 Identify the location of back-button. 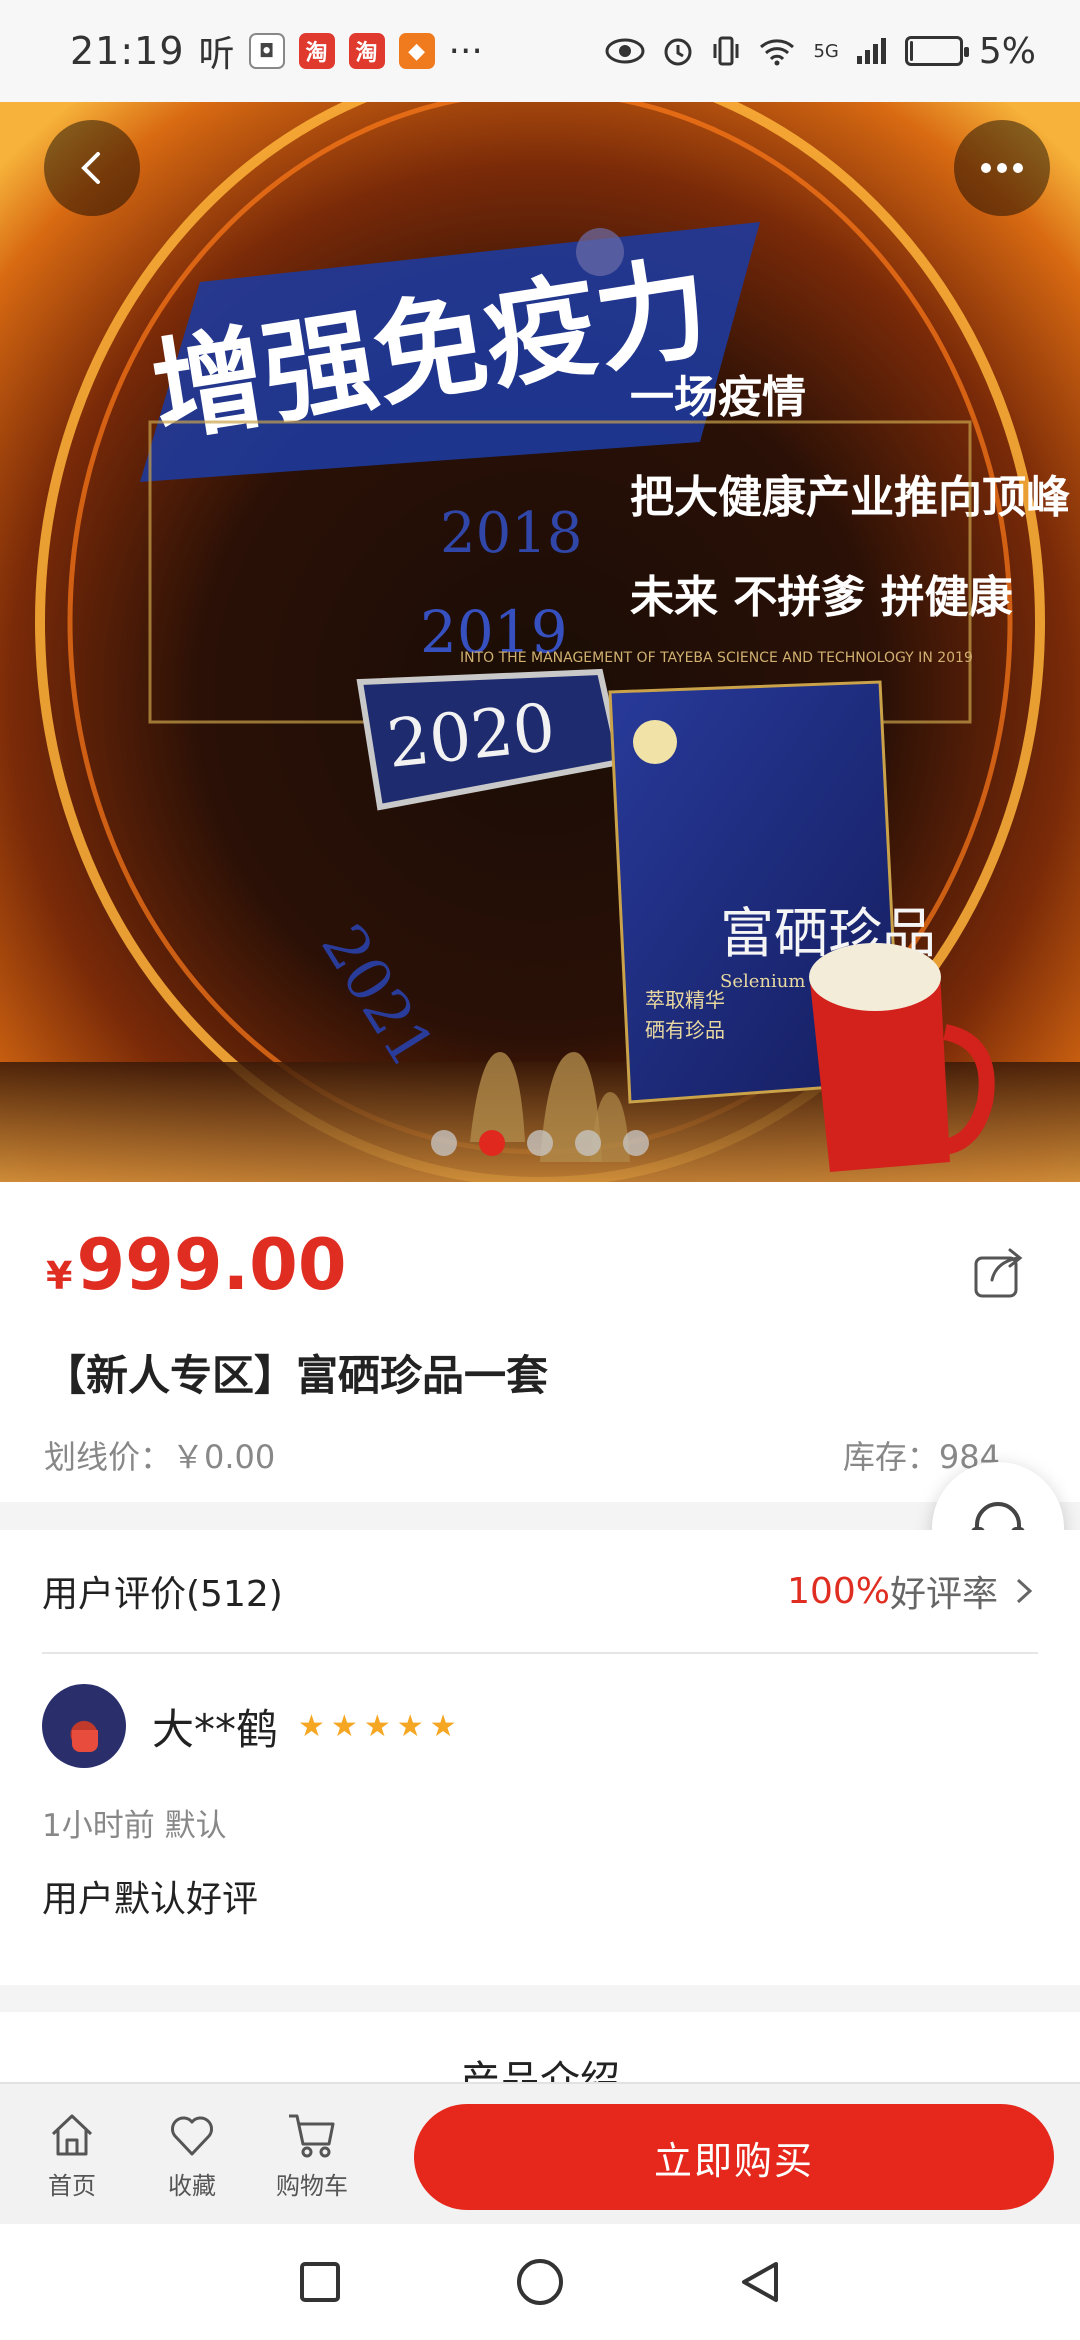
(92, 168).